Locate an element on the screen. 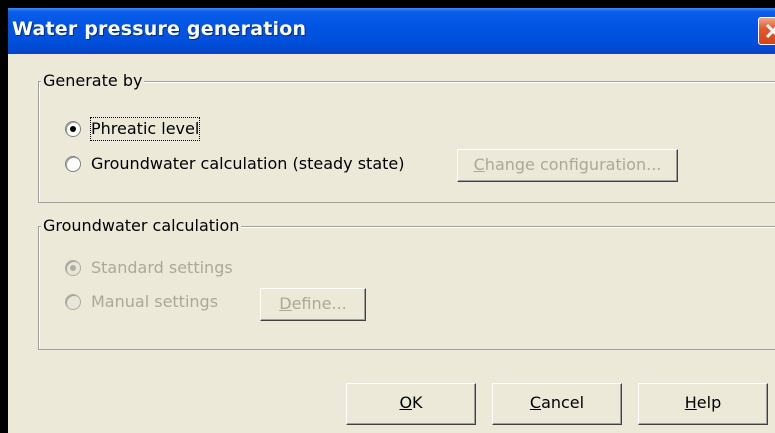 This screenshot has width=775, height=433. phreatic-level-radio-circle is located at coordinates (73, 129).